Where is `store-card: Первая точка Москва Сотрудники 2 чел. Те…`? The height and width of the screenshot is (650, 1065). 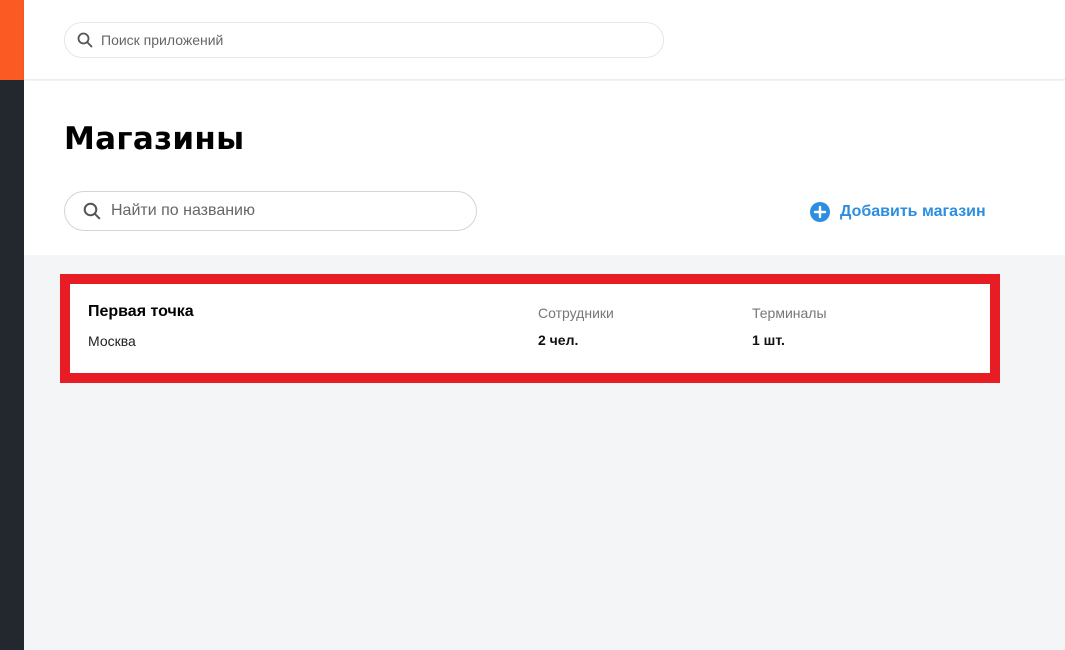 store-card: Первая точка Москва Сотрудники 2 чел. Те… is located at coordinates (530, 328).